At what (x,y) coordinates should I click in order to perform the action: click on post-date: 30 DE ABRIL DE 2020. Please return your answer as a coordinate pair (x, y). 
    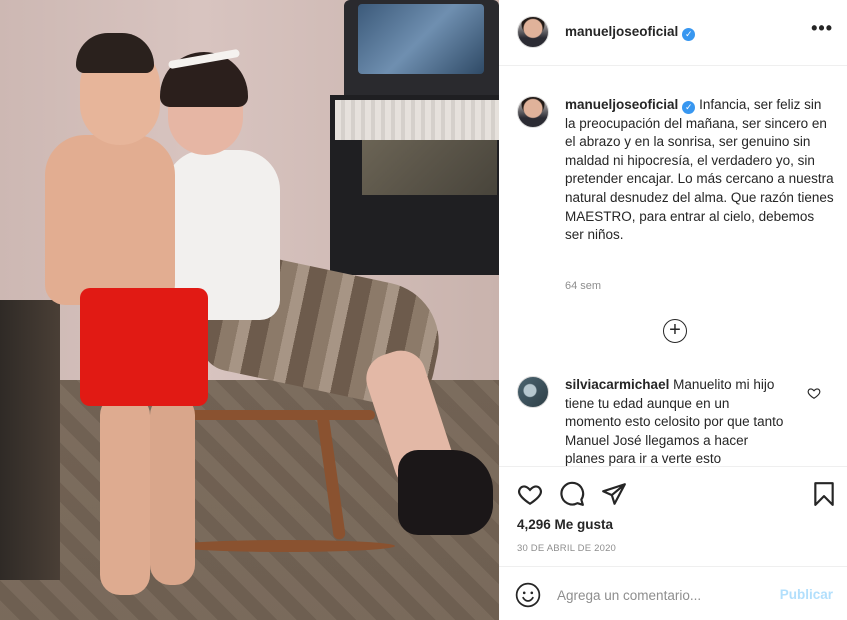
    Looking at the image, I should click on (566, 548).